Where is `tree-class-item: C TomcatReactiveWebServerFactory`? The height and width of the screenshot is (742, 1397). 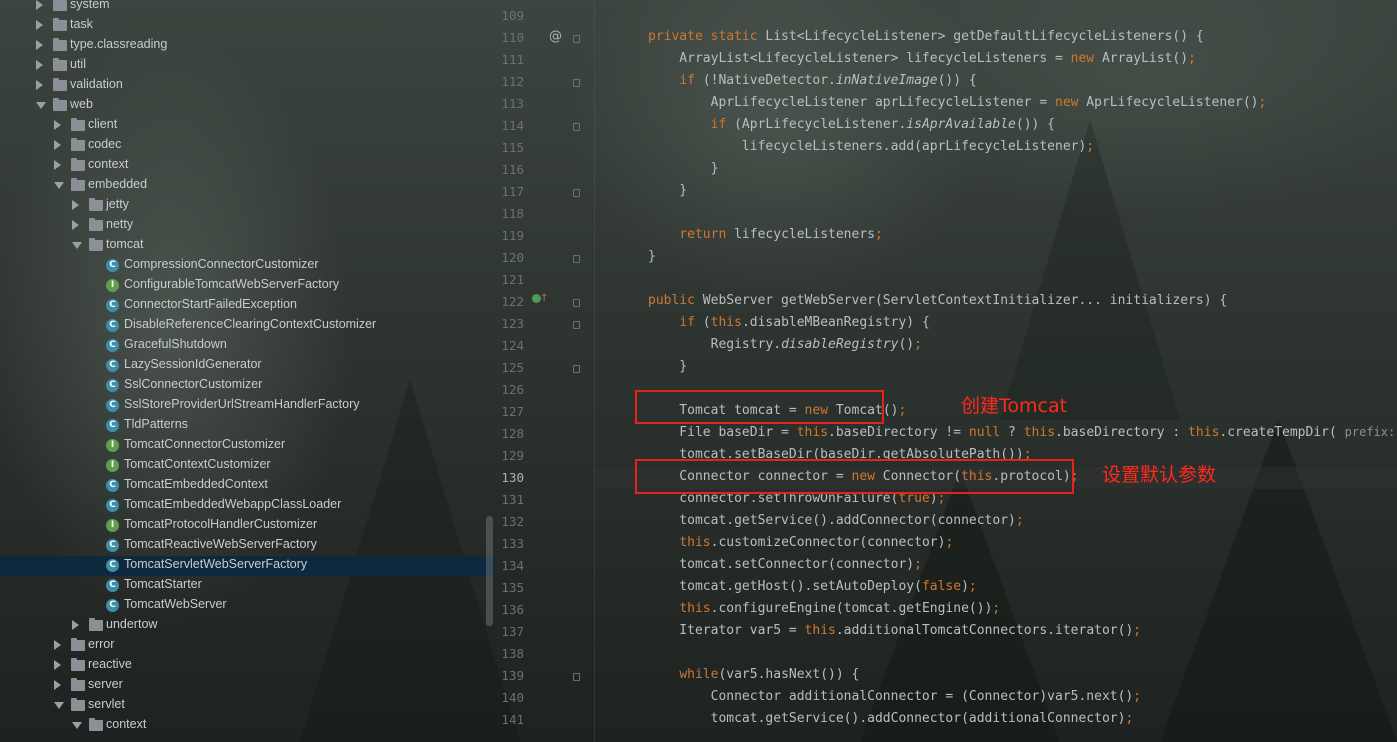
tree-class-item: C TomcatReactiveWebServerFactory is located at coordinates (247, 546).